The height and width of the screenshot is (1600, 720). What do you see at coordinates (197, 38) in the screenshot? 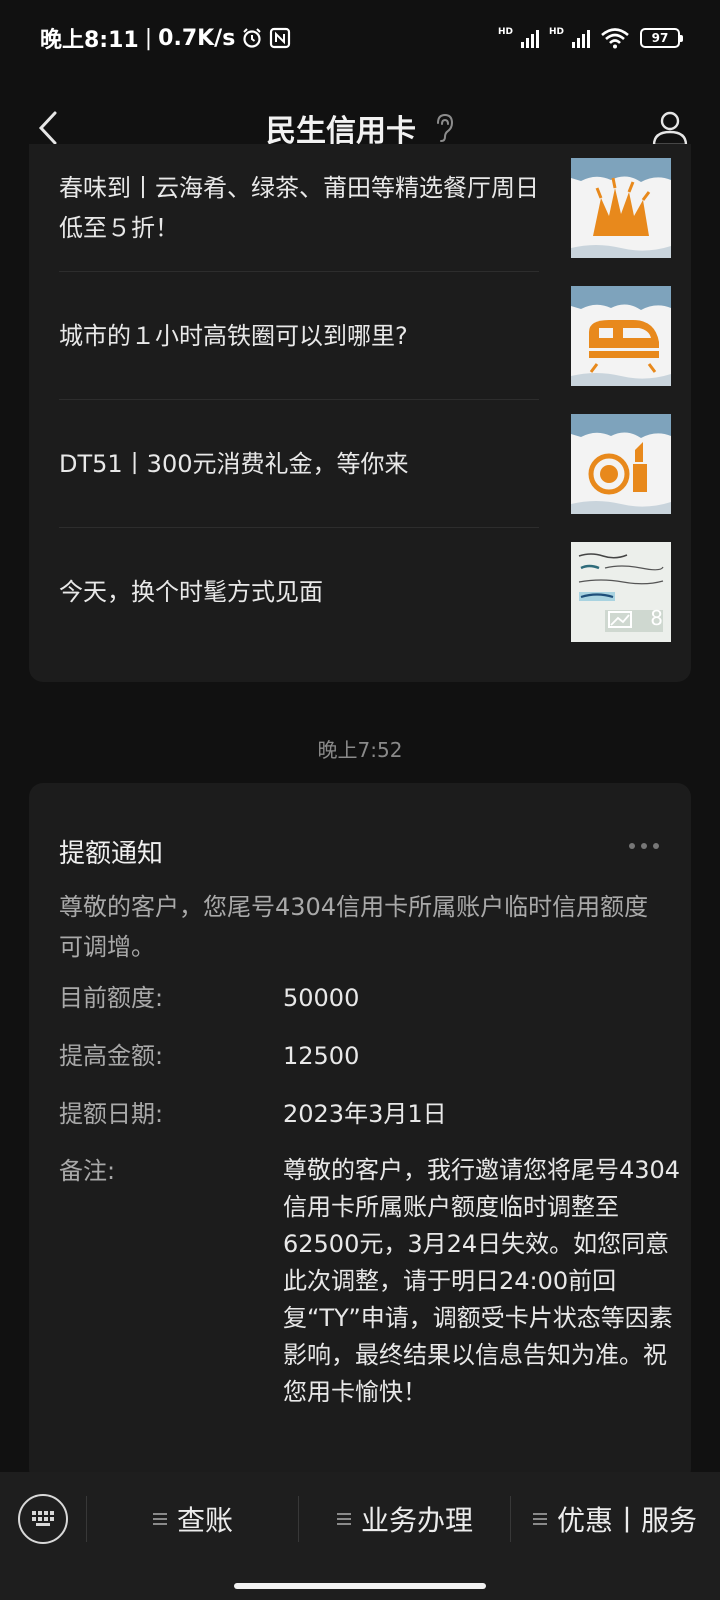
I see `net-speed: 0.7K/s` at bounding box center [197, 38].